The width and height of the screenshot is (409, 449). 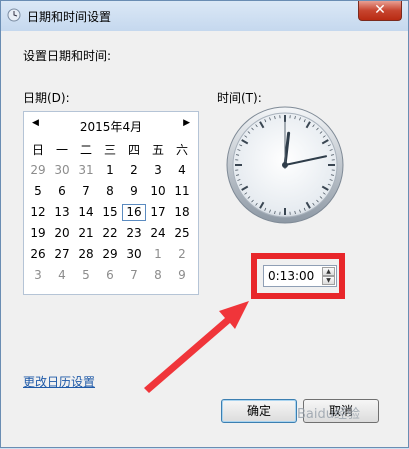 I want to click on calendar-header: ◀ 2015年4月 ▶, so click(x=111, y=125).